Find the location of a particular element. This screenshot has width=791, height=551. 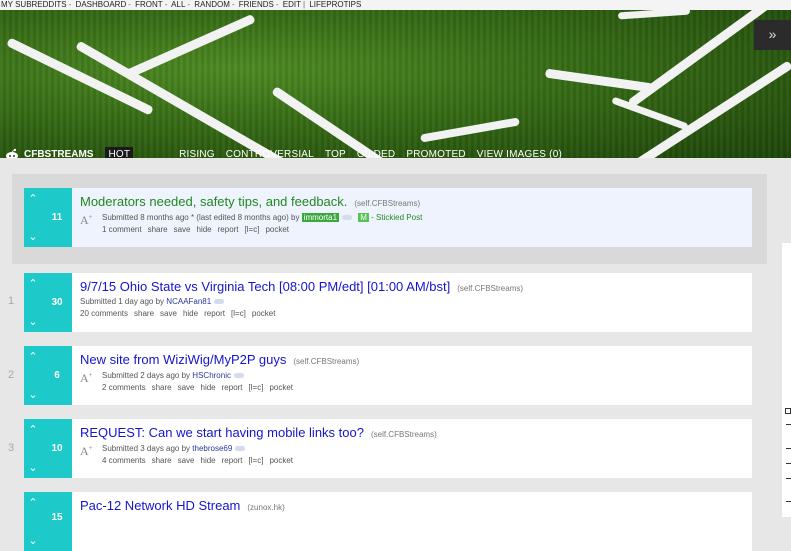

comments-link: 1 comment is located at coordinates (122, 229).